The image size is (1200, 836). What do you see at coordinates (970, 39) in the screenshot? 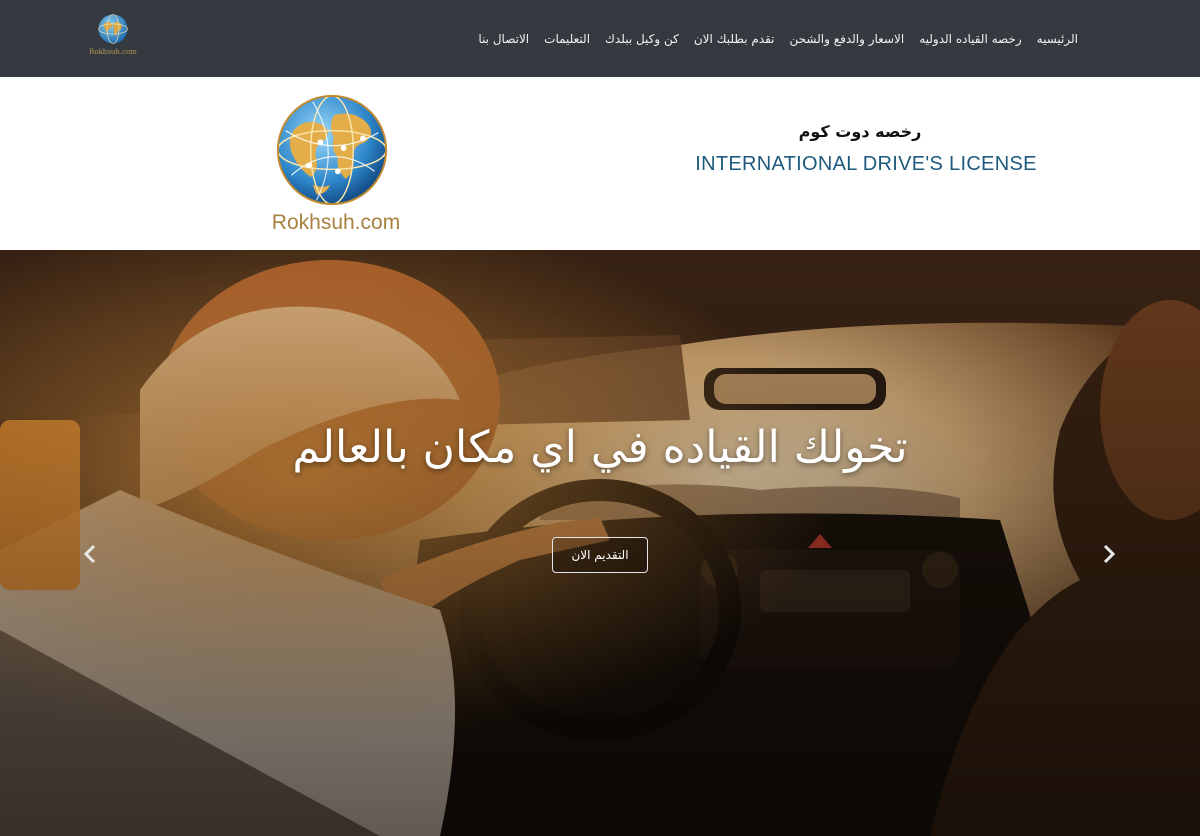
I see `nav-item-international-license: رخصه القياده الدوليه` at bounding box center [970, 39].